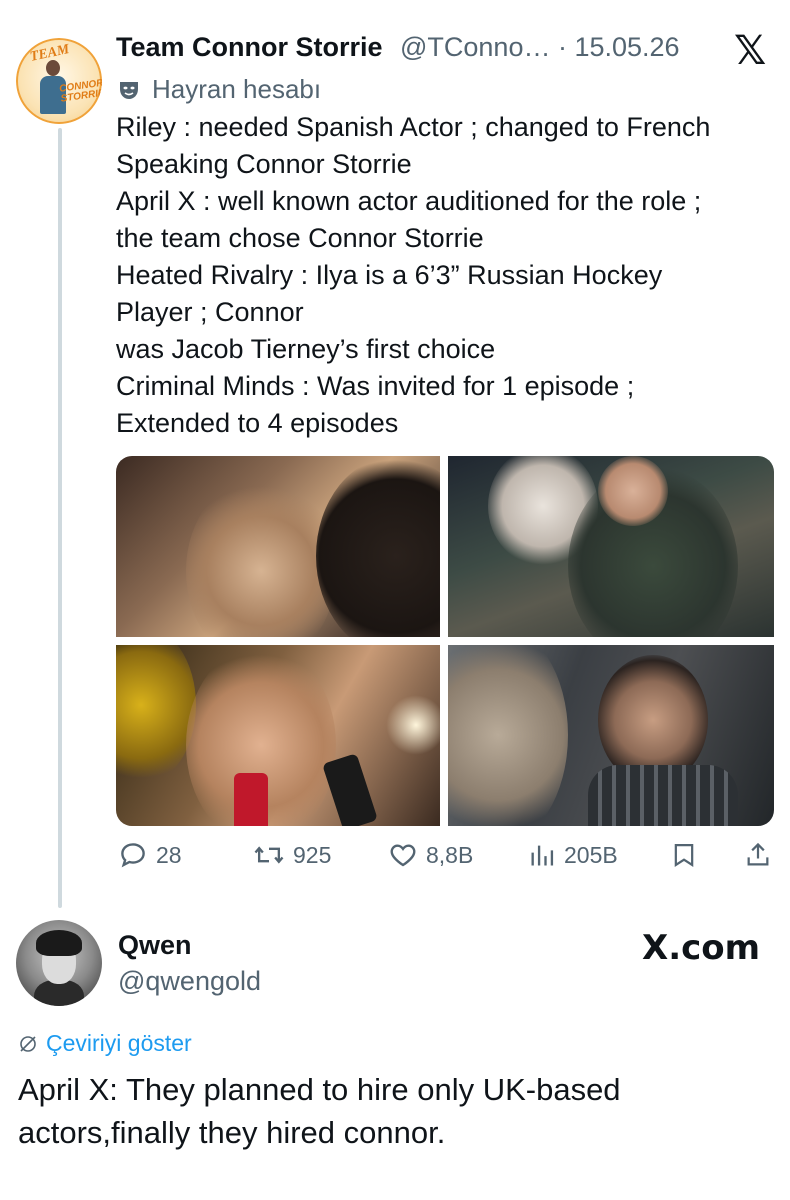  What do you see at coordinates (450, 854) in the screenshot?
I see `like-count: 8,8B` at bounding box center [450, 854].